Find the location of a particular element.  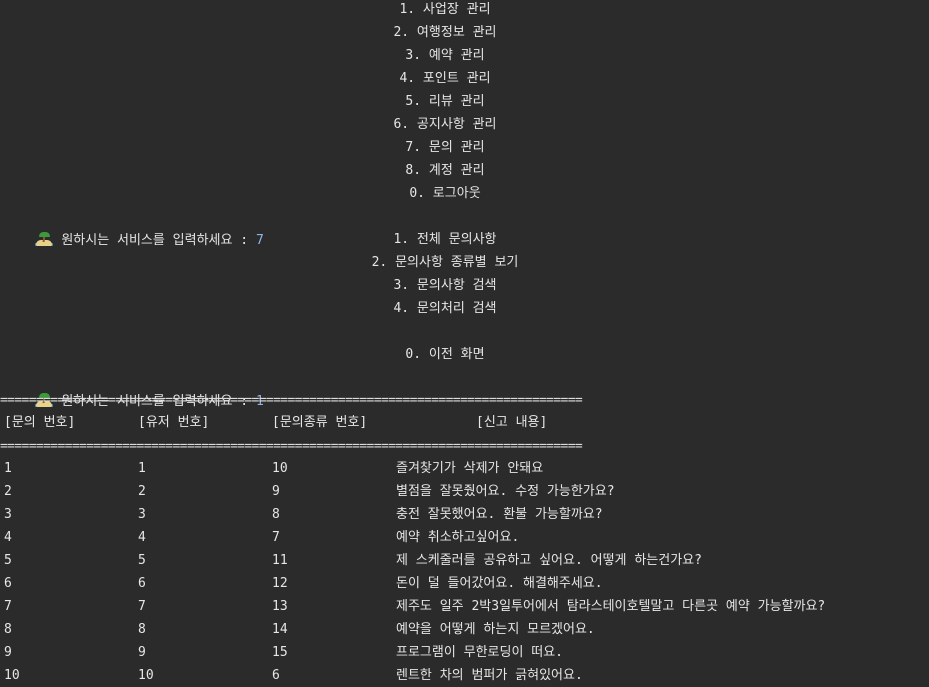

cell-inquiry-no: 10 is located at coordinates (12, 675).